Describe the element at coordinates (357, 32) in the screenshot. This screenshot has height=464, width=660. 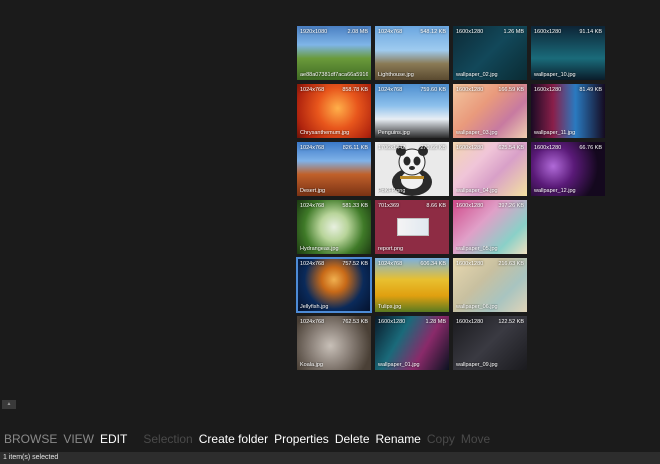
I see `tile-filesize: 2.08 MB` at that location.